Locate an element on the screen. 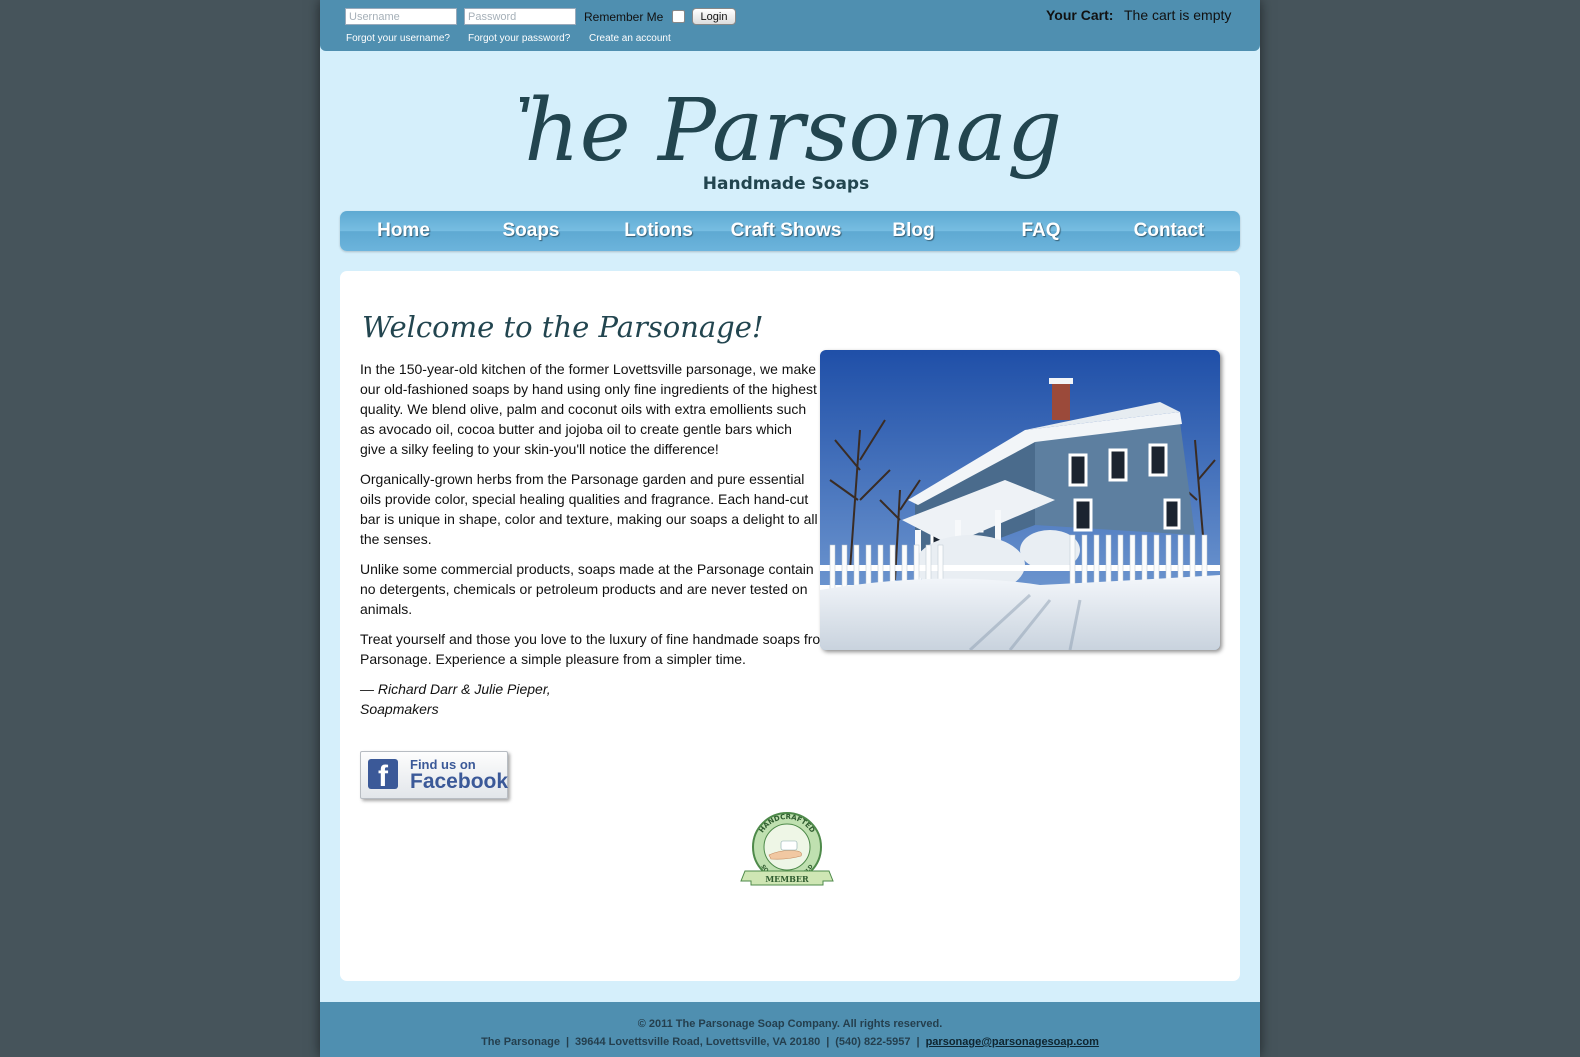 Image resolution: width=1580 pixels, height=1057 pixels. signature-role: Soapmakers is located at coordinates (399, 709).